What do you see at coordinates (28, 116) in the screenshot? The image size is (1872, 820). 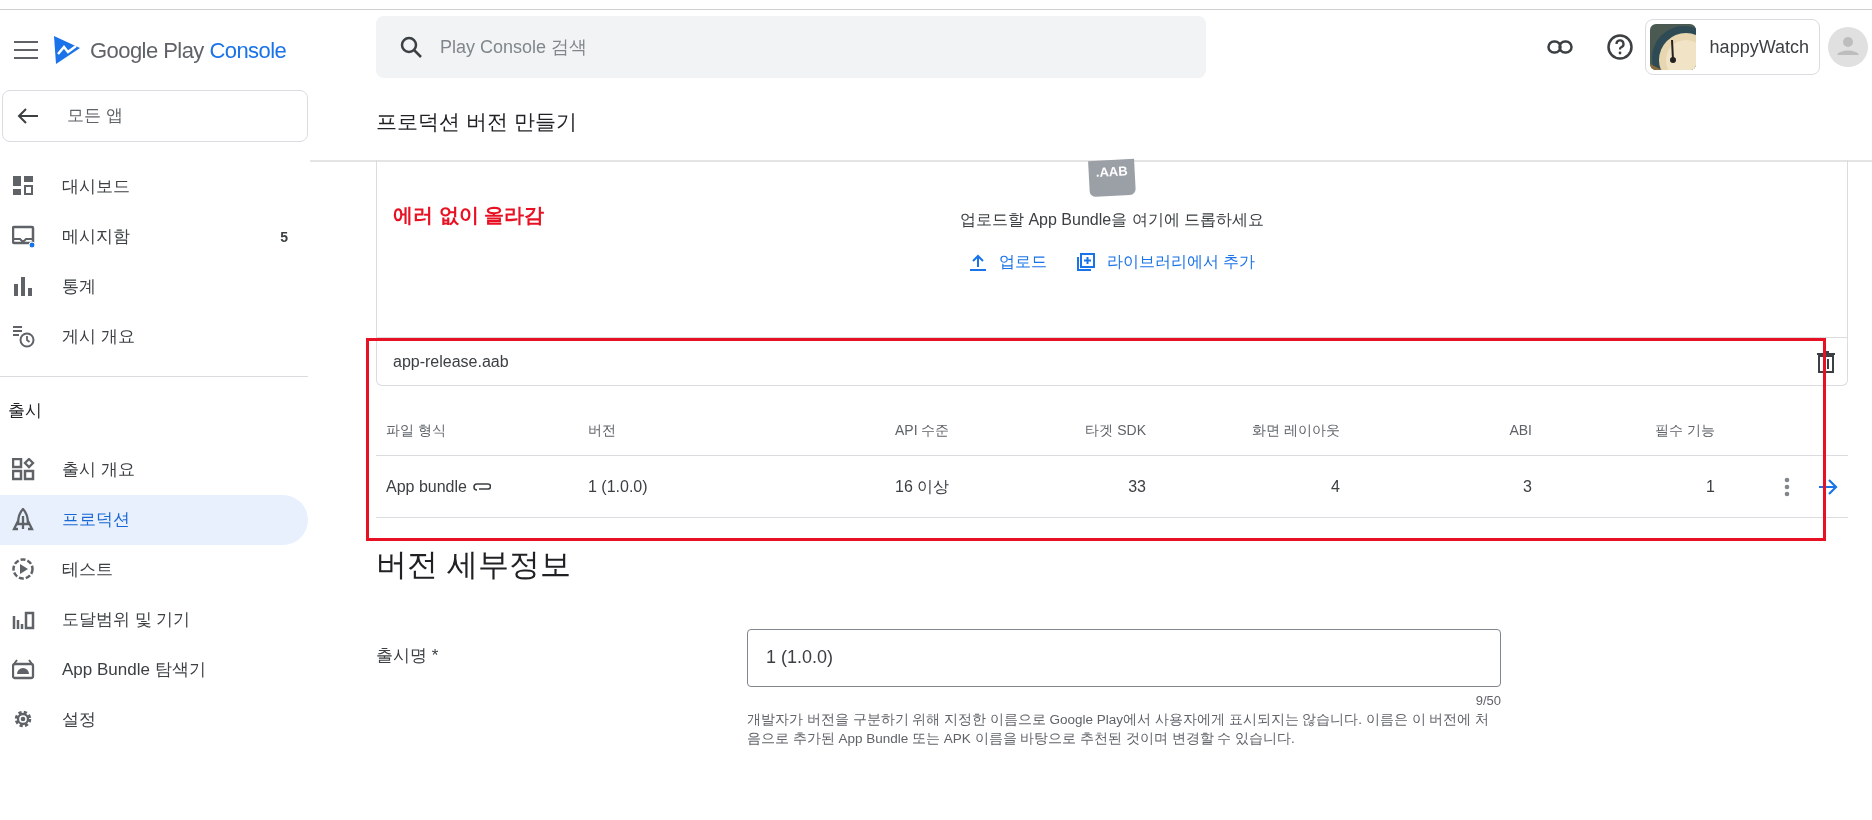 I see `back-arrow-icon` at bounding box center [28, 116].